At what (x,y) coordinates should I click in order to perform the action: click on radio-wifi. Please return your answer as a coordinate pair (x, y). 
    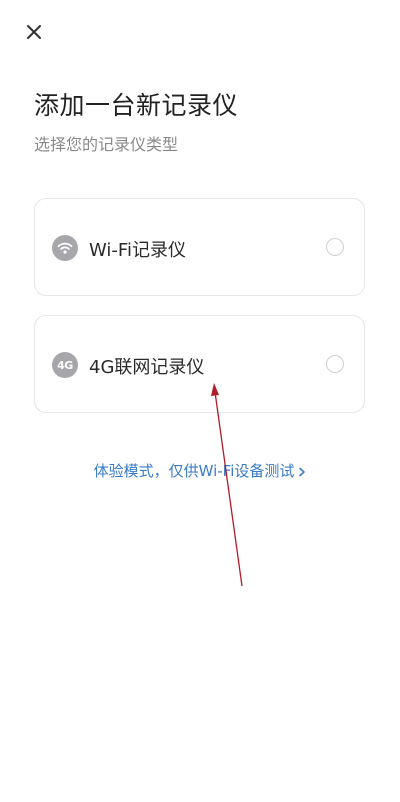
    Looking at the image, I should click on (335, 247).